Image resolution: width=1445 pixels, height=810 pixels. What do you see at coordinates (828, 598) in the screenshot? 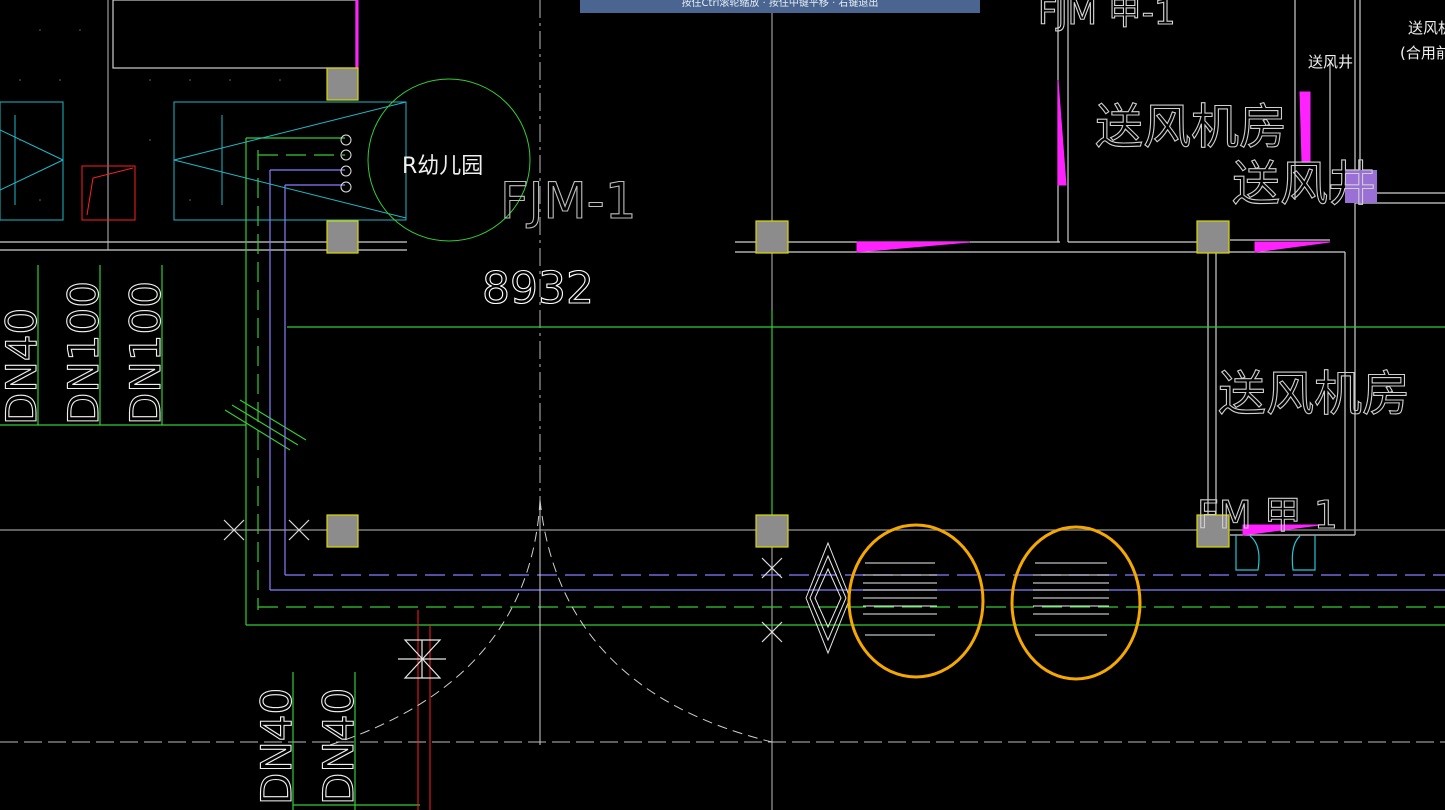
I see `diamond-grille` at bounding box center [828, 598].